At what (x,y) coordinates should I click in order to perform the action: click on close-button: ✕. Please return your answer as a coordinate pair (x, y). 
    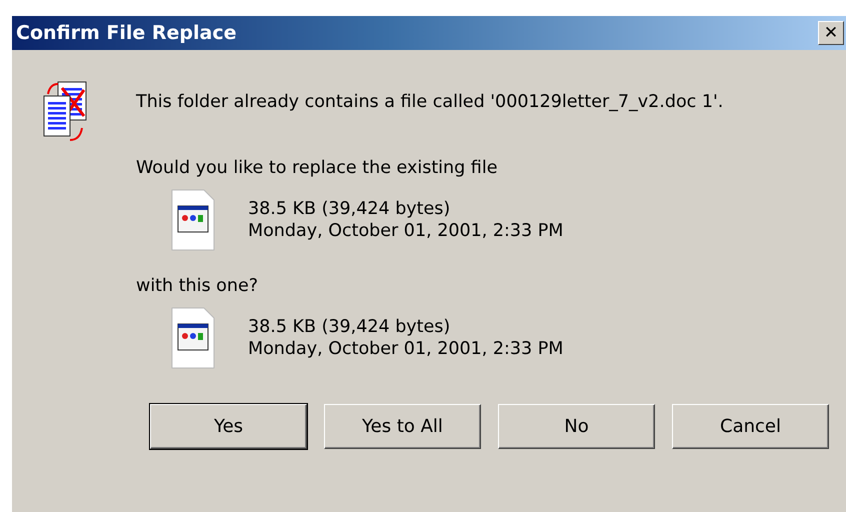
    Looking at the image, I should click on (831, 33).